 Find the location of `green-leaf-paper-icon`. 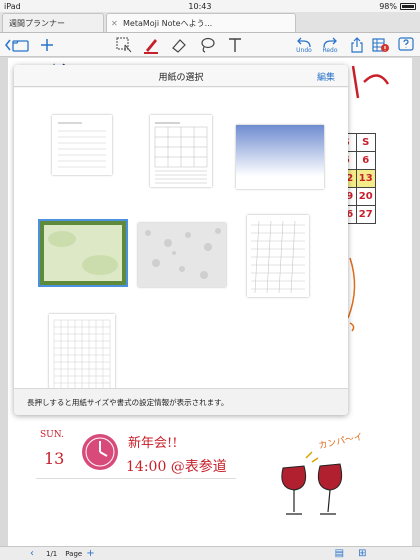

green-leaf-paper-icon is located at coordinates (83, 253).